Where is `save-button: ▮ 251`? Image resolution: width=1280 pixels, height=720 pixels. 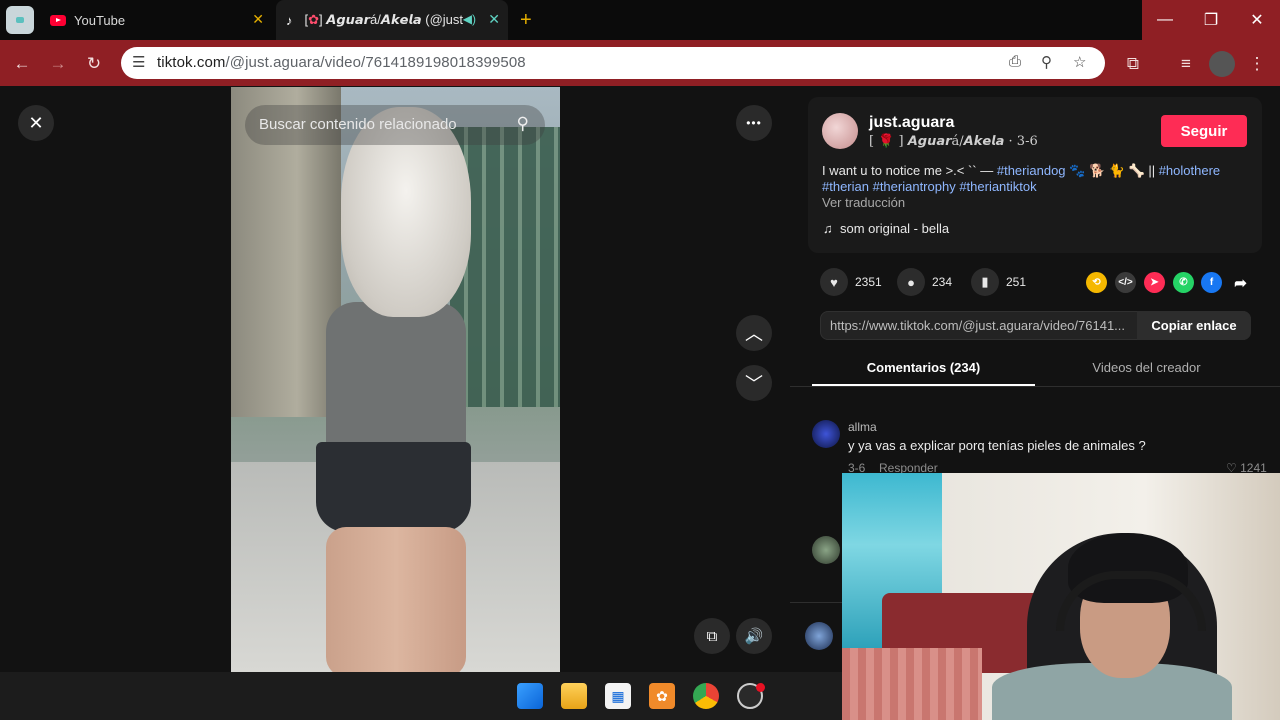 save-button: ▮ 251 is located at coordinates (998, 282).